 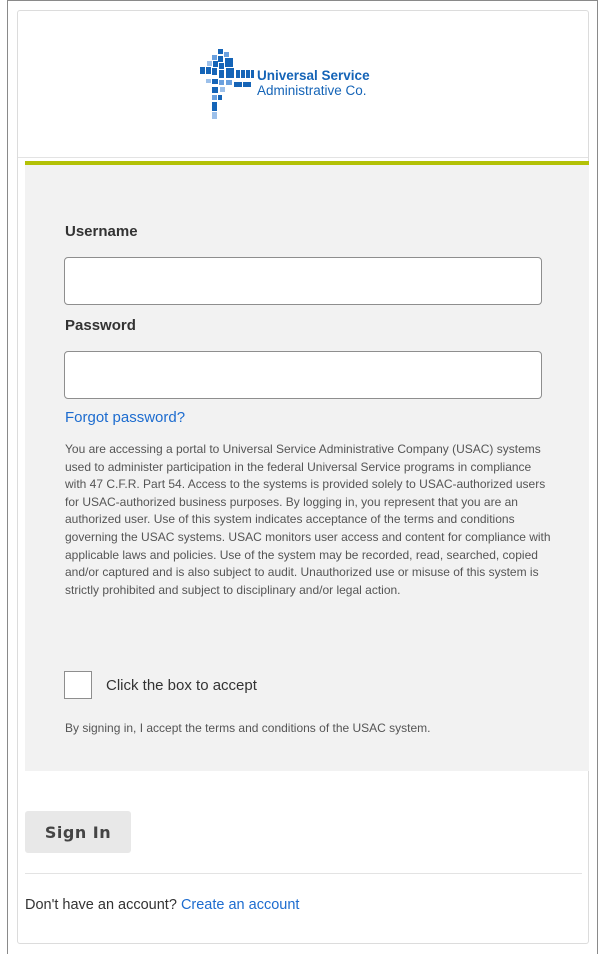 What do you see at coordinates (303, 873) in the screenshot?
I see `divider` at bounding box center [303, 873].